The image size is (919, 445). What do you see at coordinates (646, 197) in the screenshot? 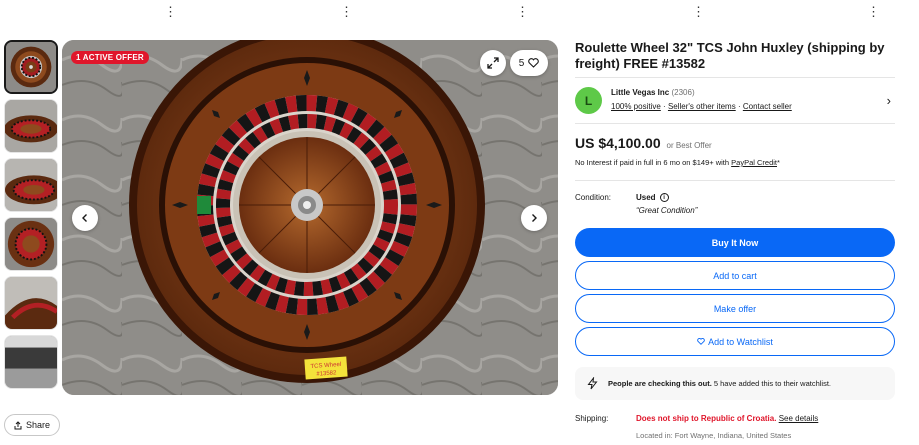
I see `condition-value: Used` at bounding box center [646, 197].